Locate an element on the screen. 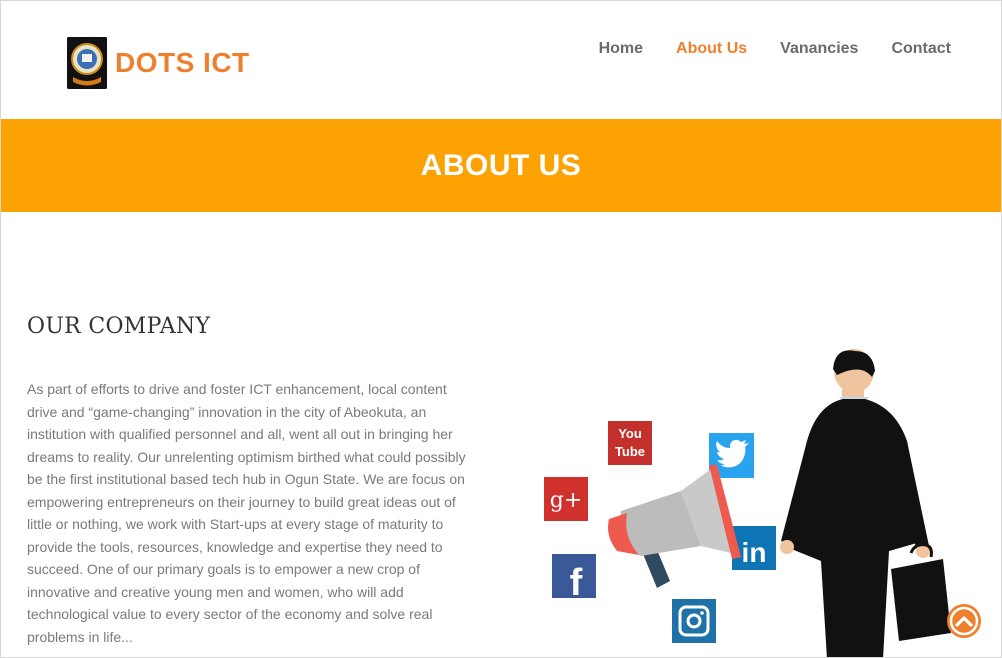 The width and height of the screenshot is (1002, 658). svg-text: in is located at coordinates (754, 552).